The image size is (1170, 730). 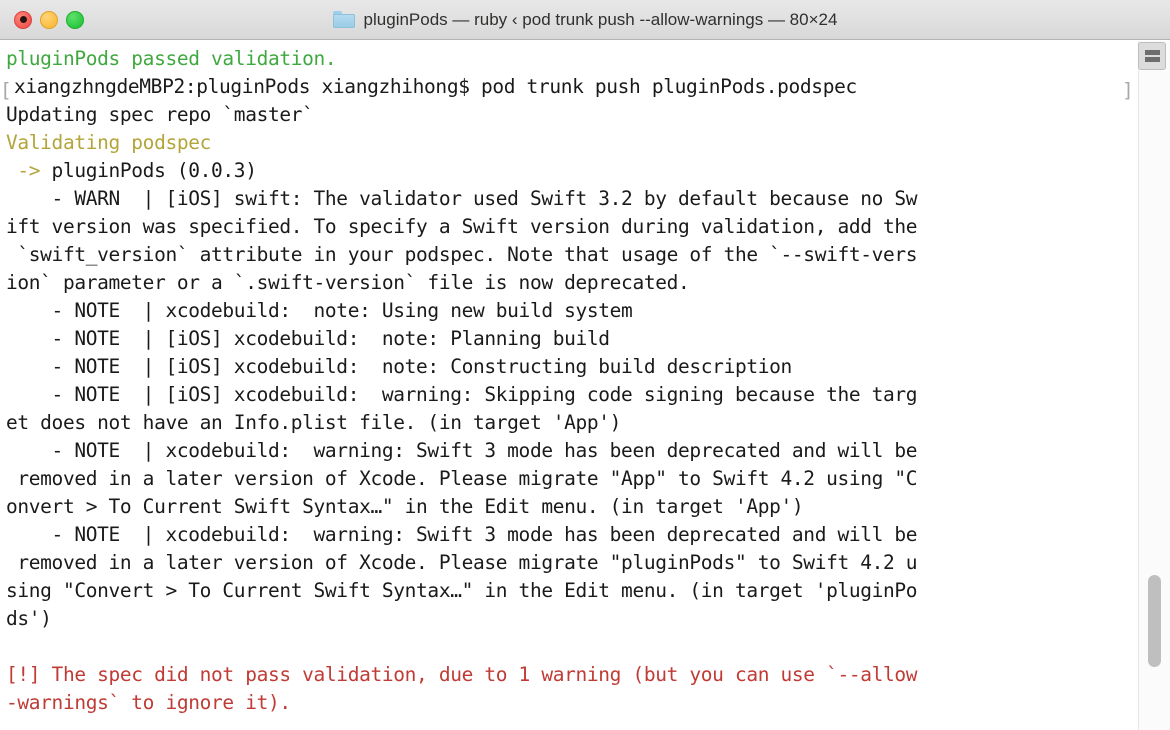 What do you see at coordinates (1154, 621) in the screenshot?
I see `scrollbar-thumb` at bounding box center [1154, 621].